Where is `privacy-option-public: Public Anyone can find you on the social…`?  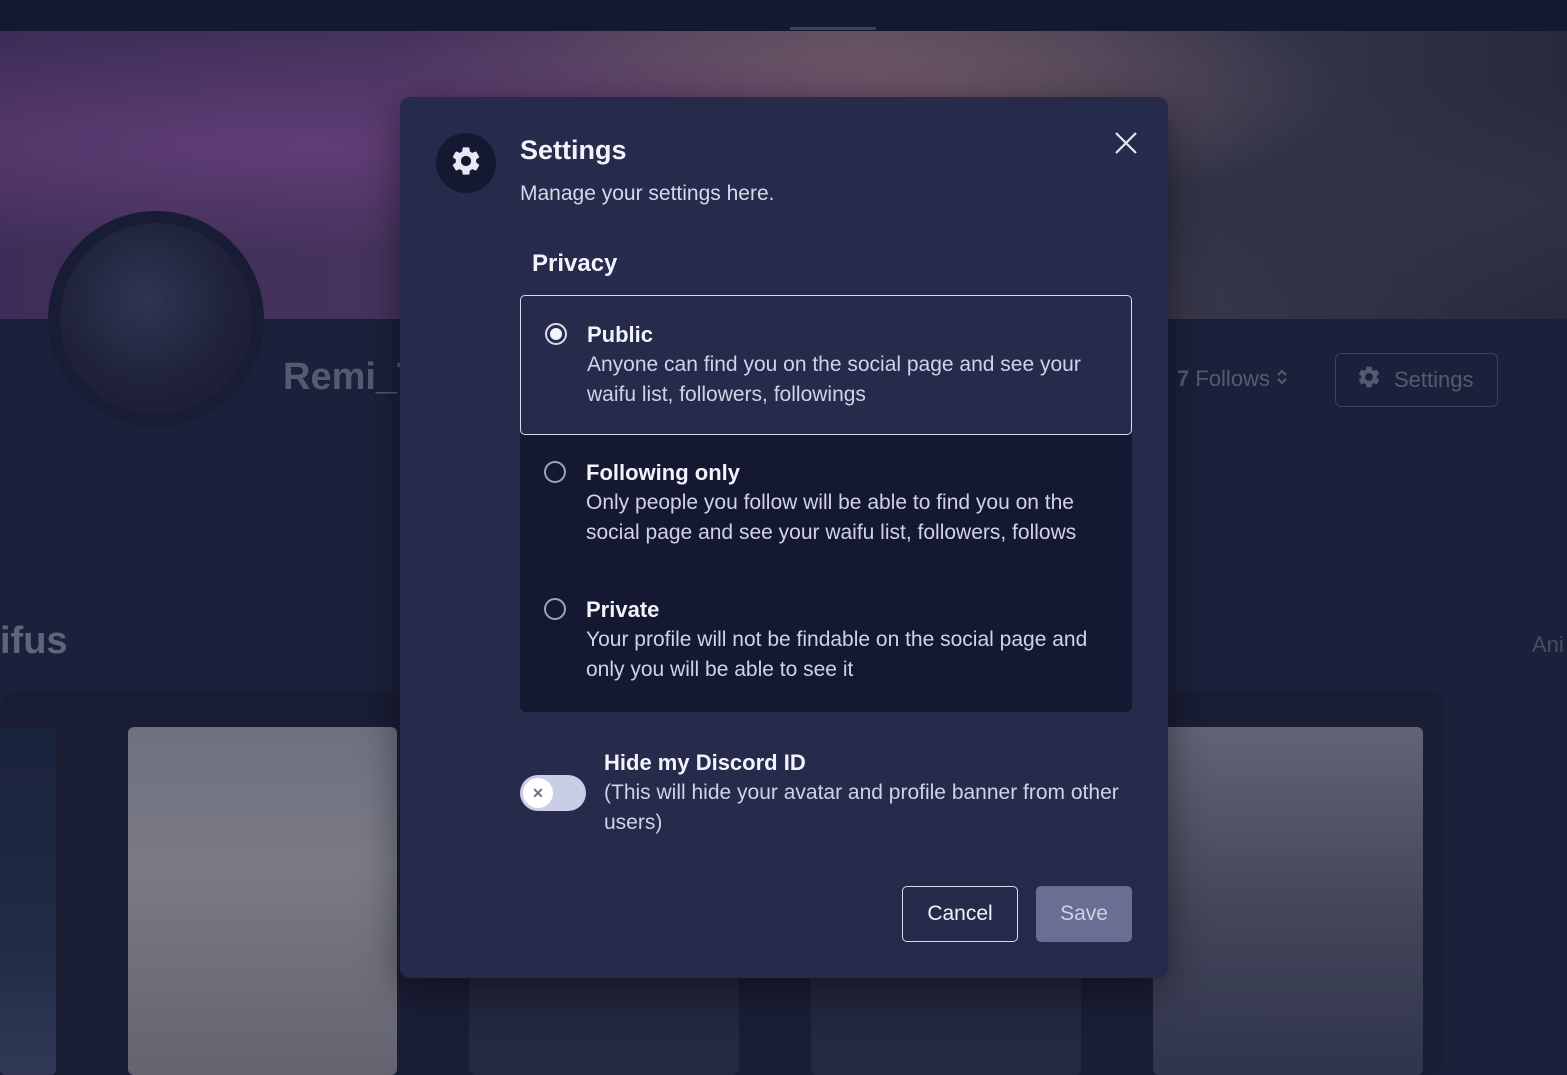 privacy-option-public: Public Anyone can find you on the social… is located at coordinates (826, 365).